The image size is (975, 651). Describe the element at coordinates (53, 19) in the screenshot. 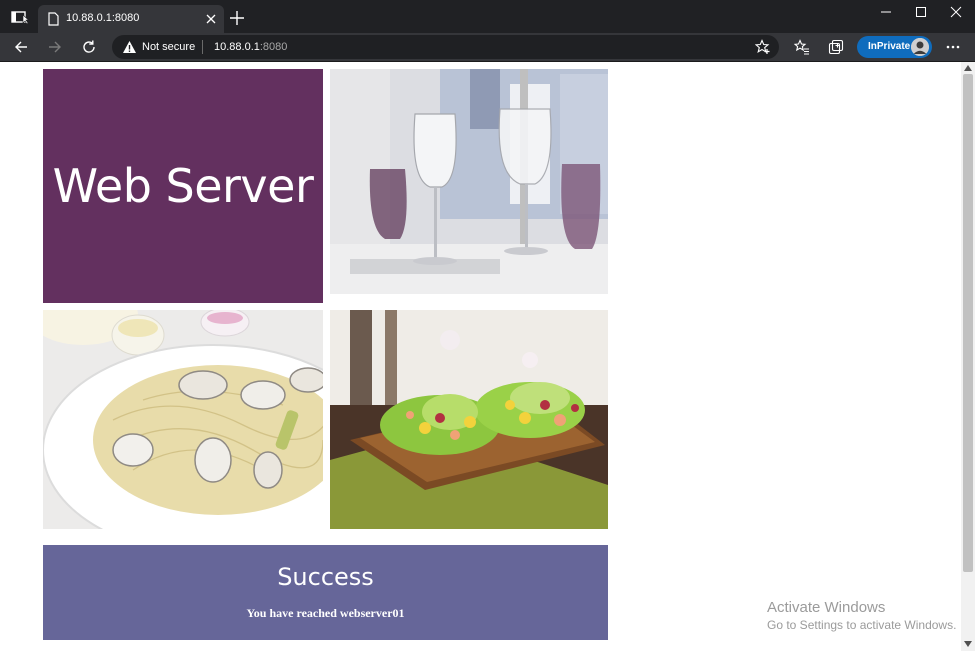

I see `page-icon` at that location.